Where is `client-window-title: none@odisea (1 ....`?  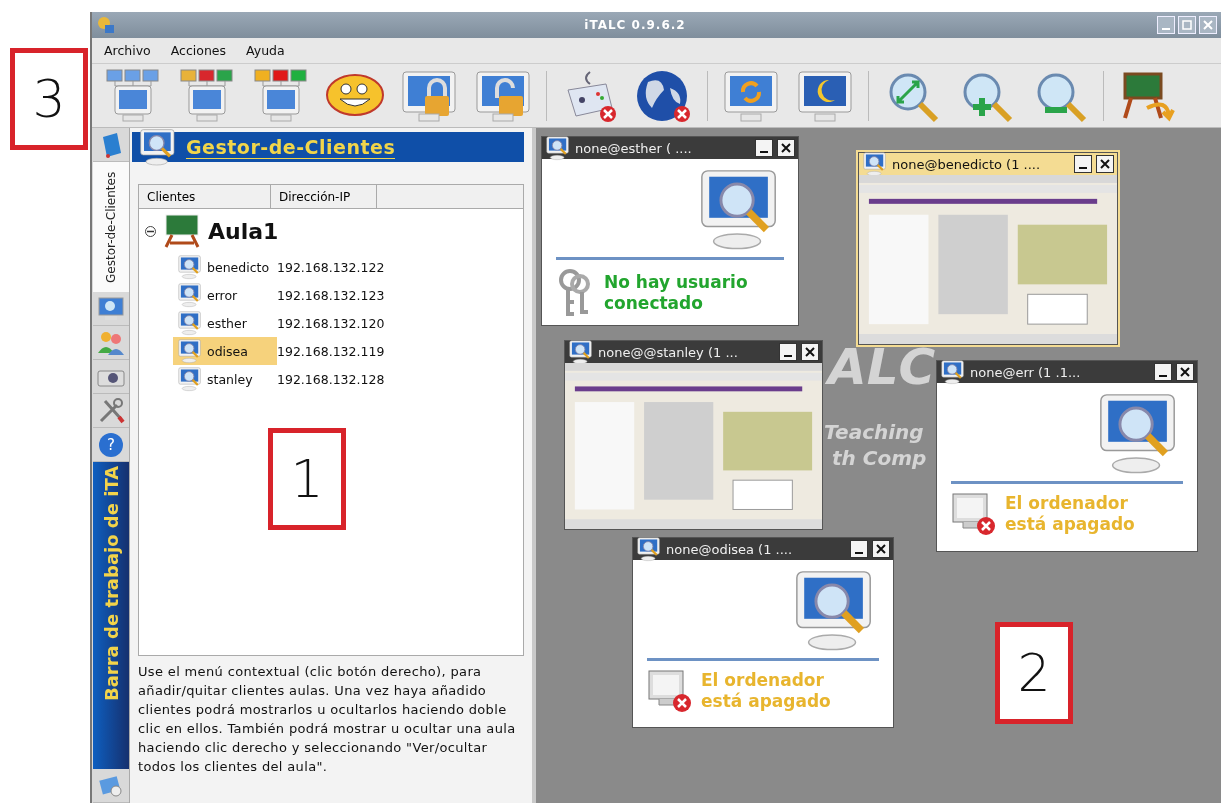
client-window-title: none@odisea (1 .... is located at coordinates (730, 549).